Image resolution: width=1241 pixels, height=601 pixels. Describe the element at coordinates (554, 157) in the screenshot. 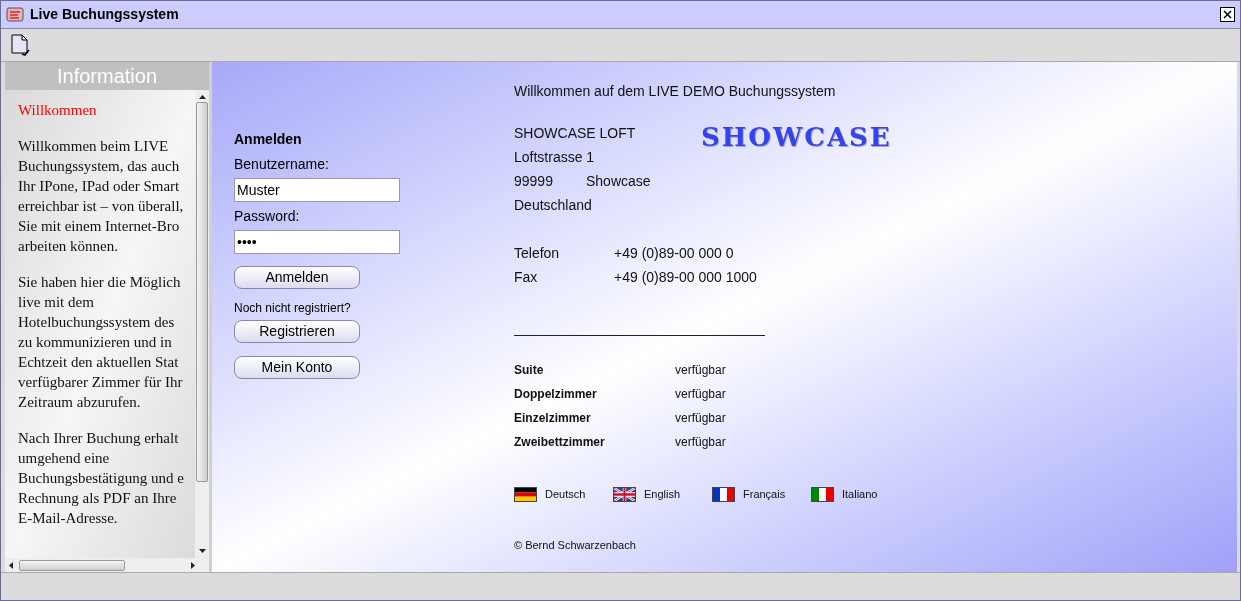

I see `address-street: Loftstrasse 1` at that location.